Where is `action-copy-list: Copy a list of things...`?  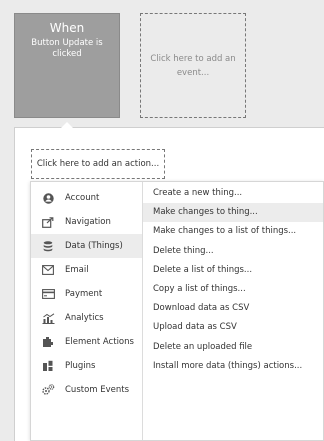
action-copy-list: Copy a list of things... is located at coordinates (233, 289).